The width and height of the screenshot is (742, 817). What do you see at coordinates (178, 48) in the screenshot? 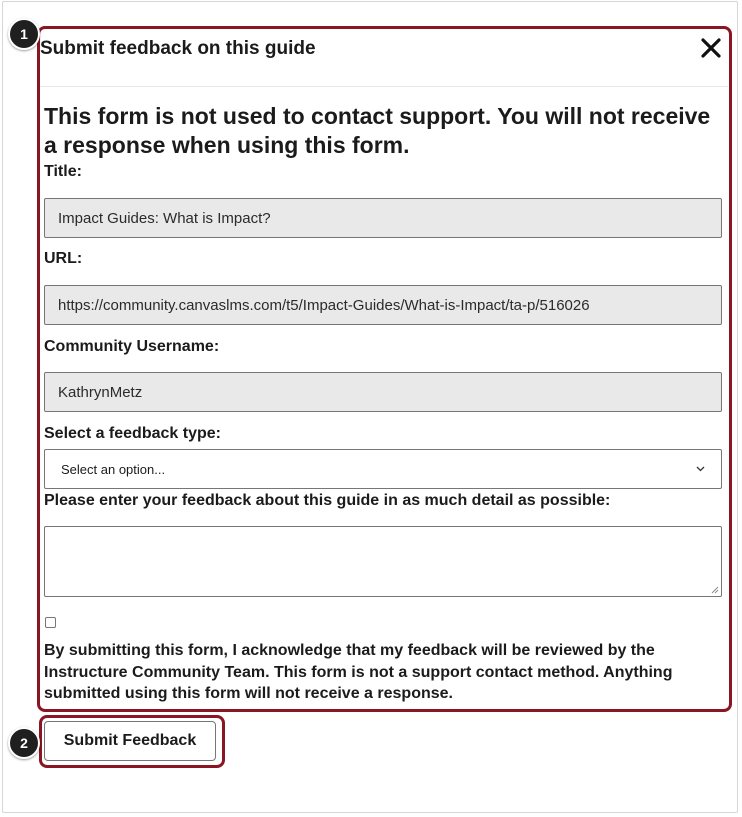
I see `dialog-title: Submit feedback on this guide` at bounding box center [178, 48].